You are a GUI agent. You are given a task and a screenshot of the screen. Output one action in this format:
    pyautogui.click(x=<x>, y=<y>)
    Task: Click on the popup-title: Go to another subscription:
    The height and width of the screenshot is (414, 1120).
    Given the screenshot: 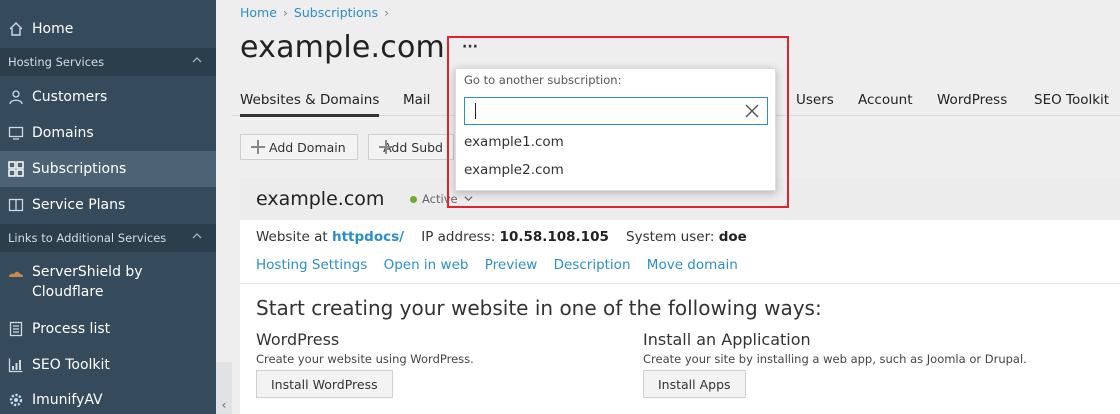 What is the action you would take?
    pyautogui.click(x=543, y=80)
    